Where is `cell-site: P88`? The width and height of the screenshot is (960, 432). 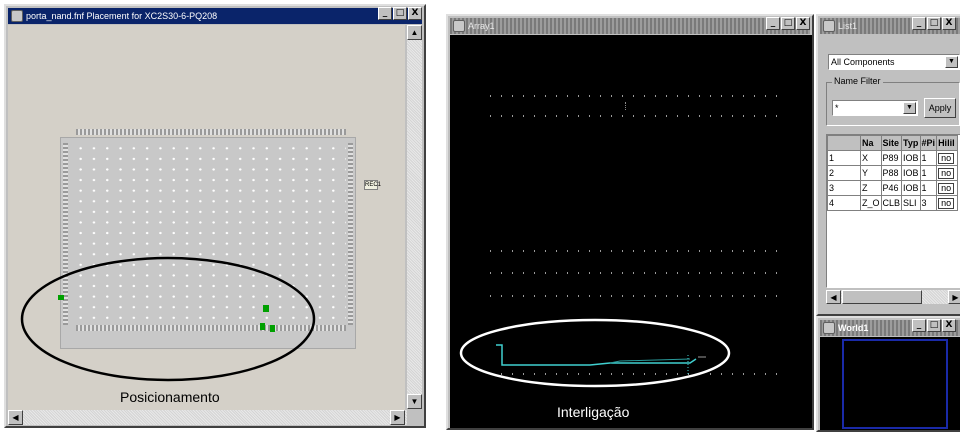 cell-site: P88 is located at coordinates (891, 173).